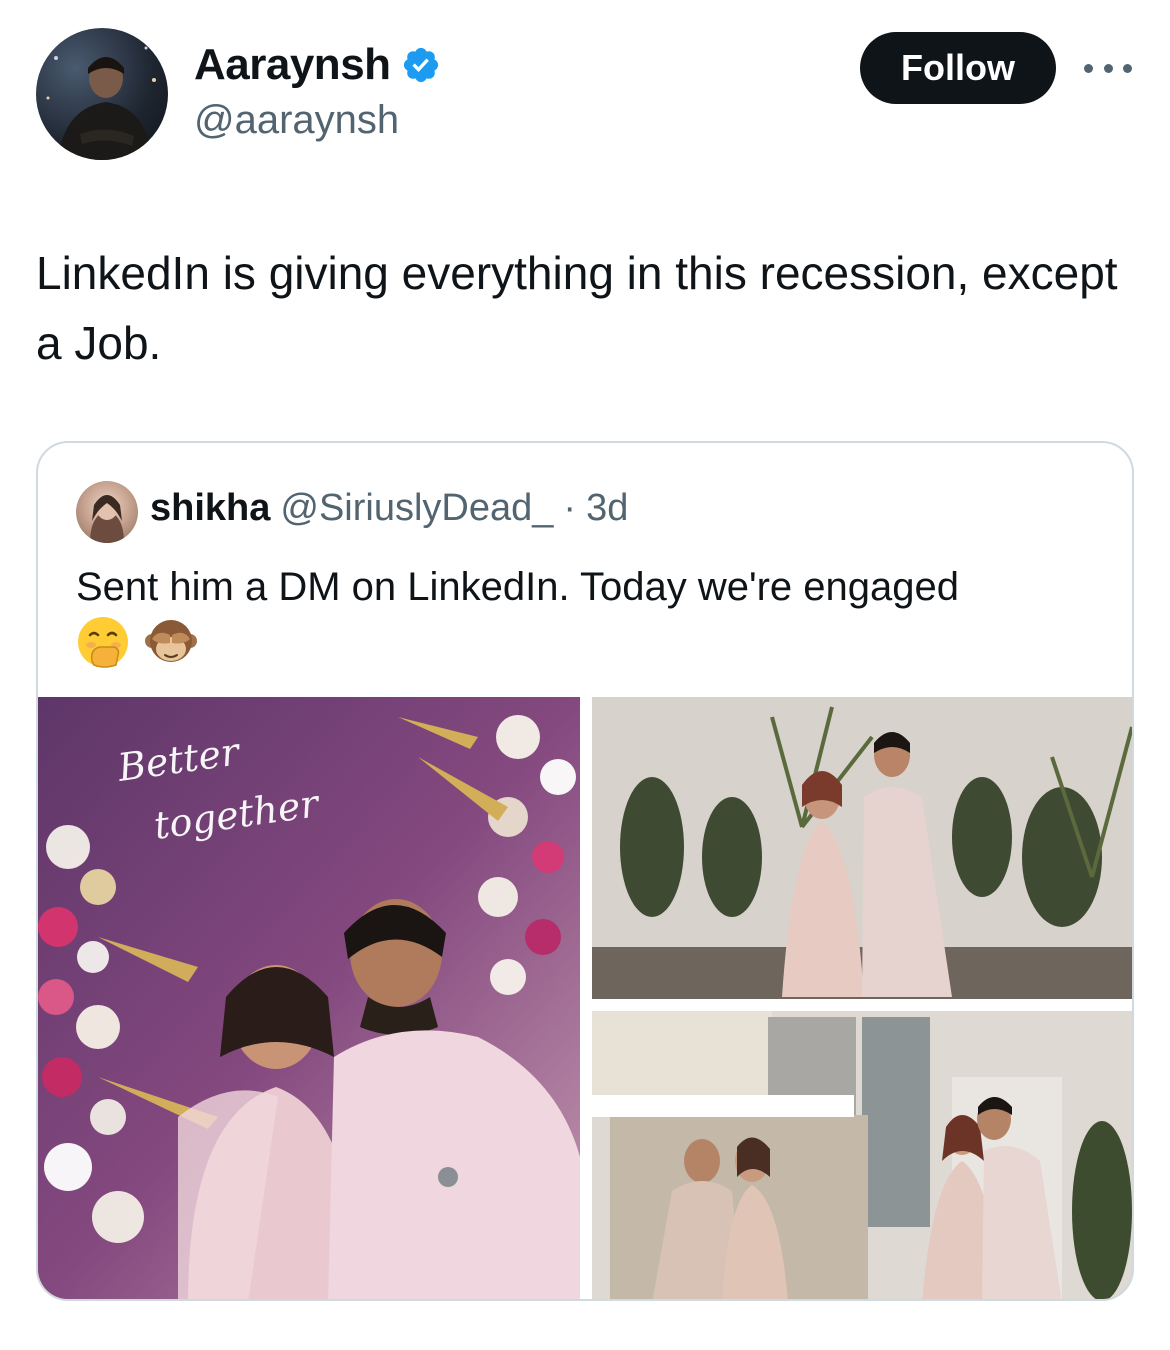 This screenshot has height=1350, width=1170. What do you see at coordinates (958, 68) in the screenshot?
I see `follow-button: Follow` at bounding box center [958, 68].